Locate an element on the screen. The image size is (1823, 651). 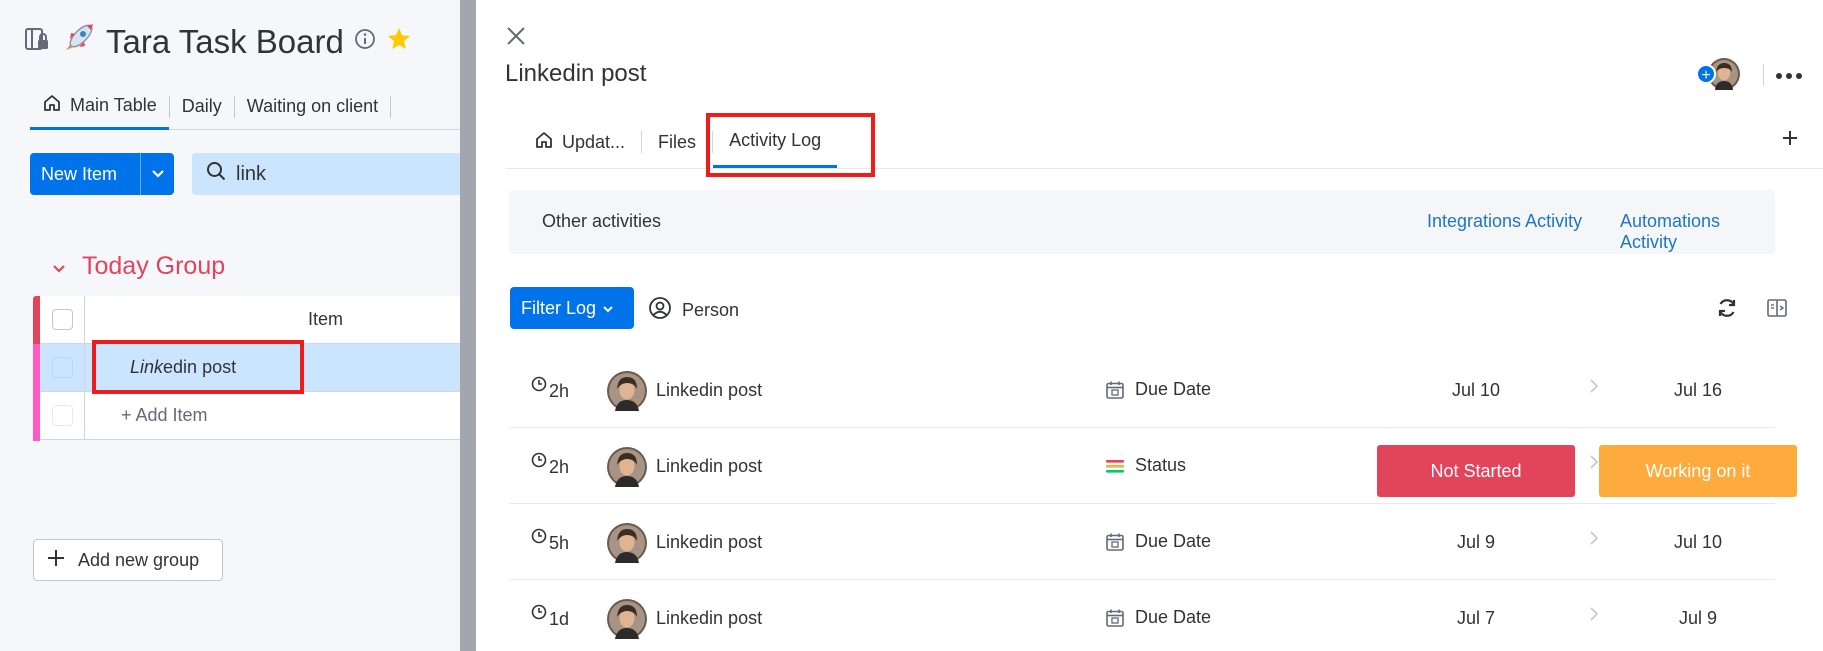
old-value: Jul 10 is located at coordinates (1476, 390).